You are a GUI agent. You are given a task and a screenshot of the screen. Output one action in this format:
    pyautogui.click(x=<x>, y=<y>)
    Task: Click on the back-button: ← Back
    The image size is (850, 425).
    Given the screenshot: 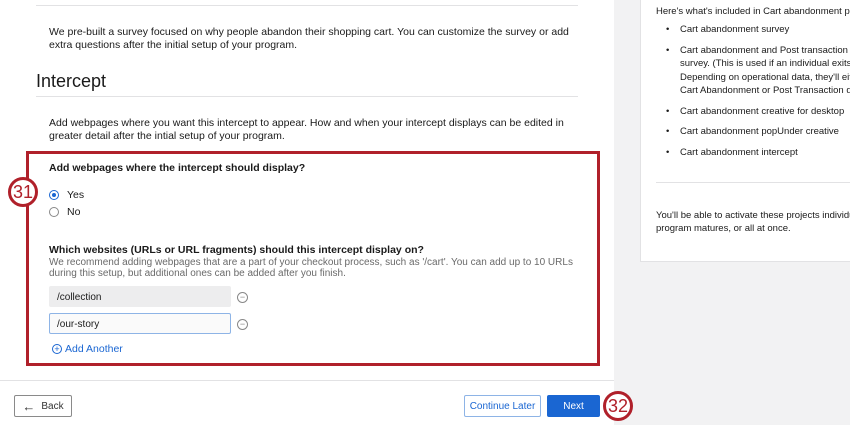 What is the action you would take?
    pyautogui.click(x=43, y=406)
    